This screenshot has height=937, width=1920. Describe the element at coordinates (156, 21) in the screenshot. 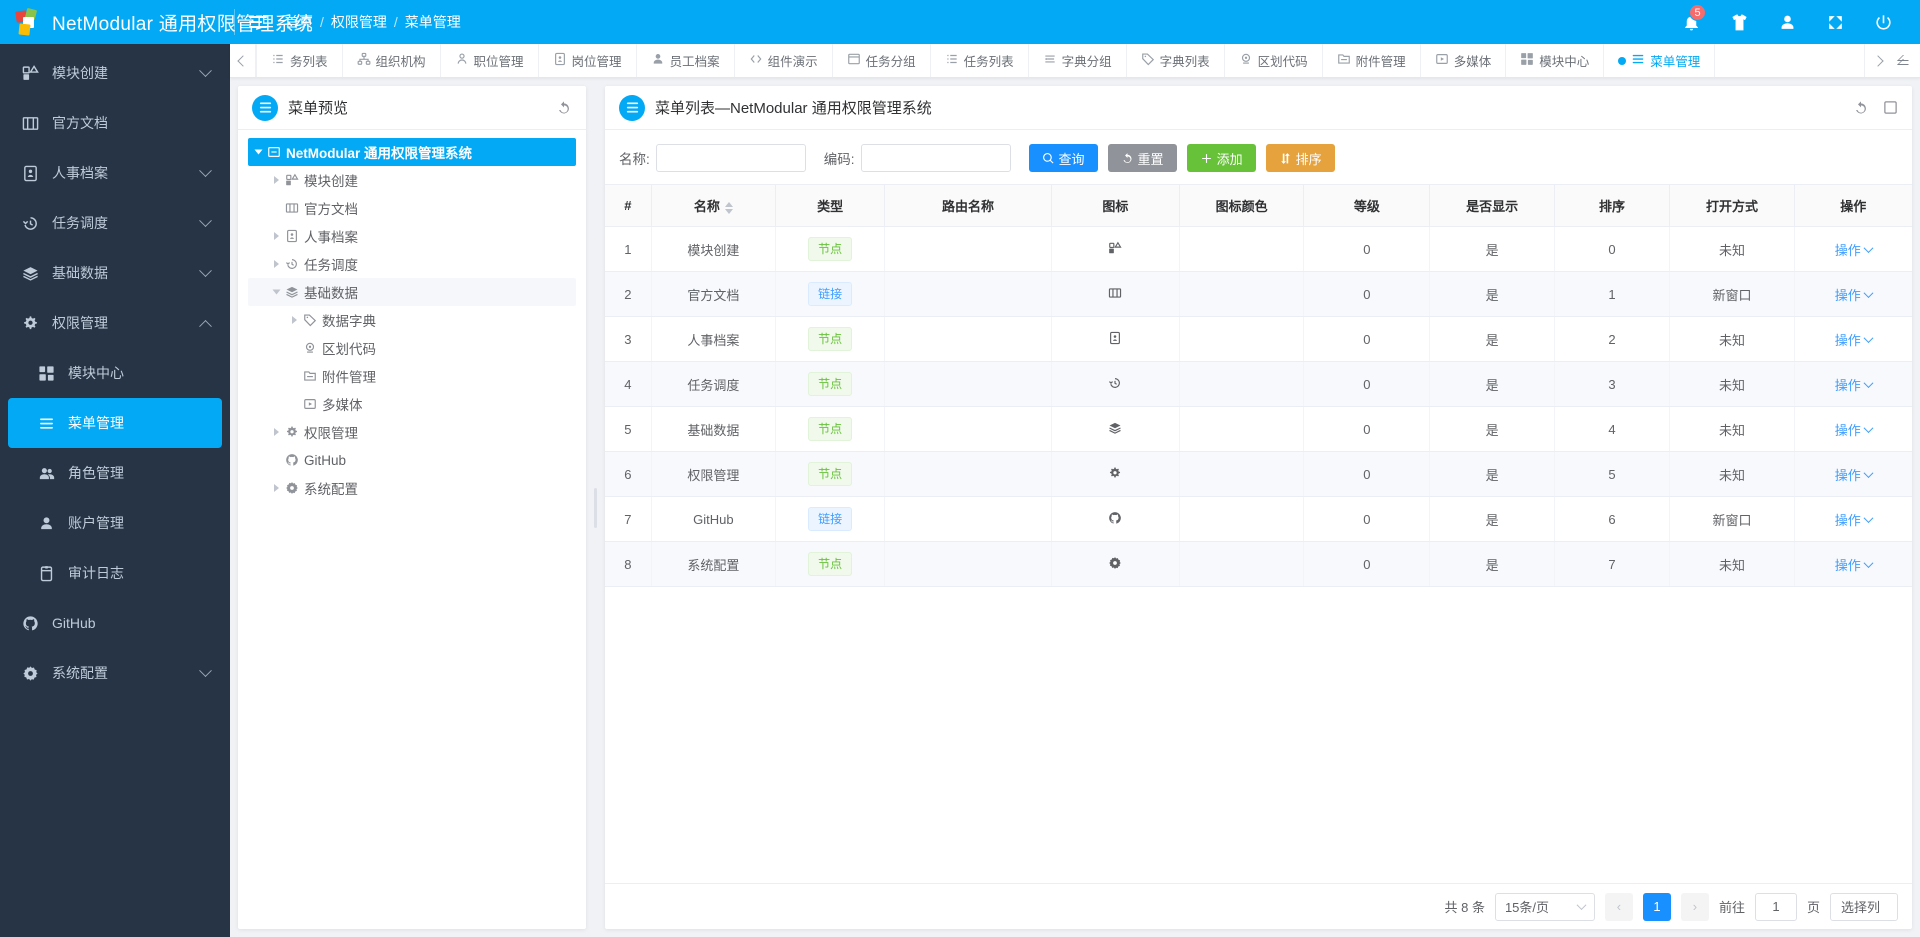

I see `brand: NetModular 通用权限管理系统` at that location.